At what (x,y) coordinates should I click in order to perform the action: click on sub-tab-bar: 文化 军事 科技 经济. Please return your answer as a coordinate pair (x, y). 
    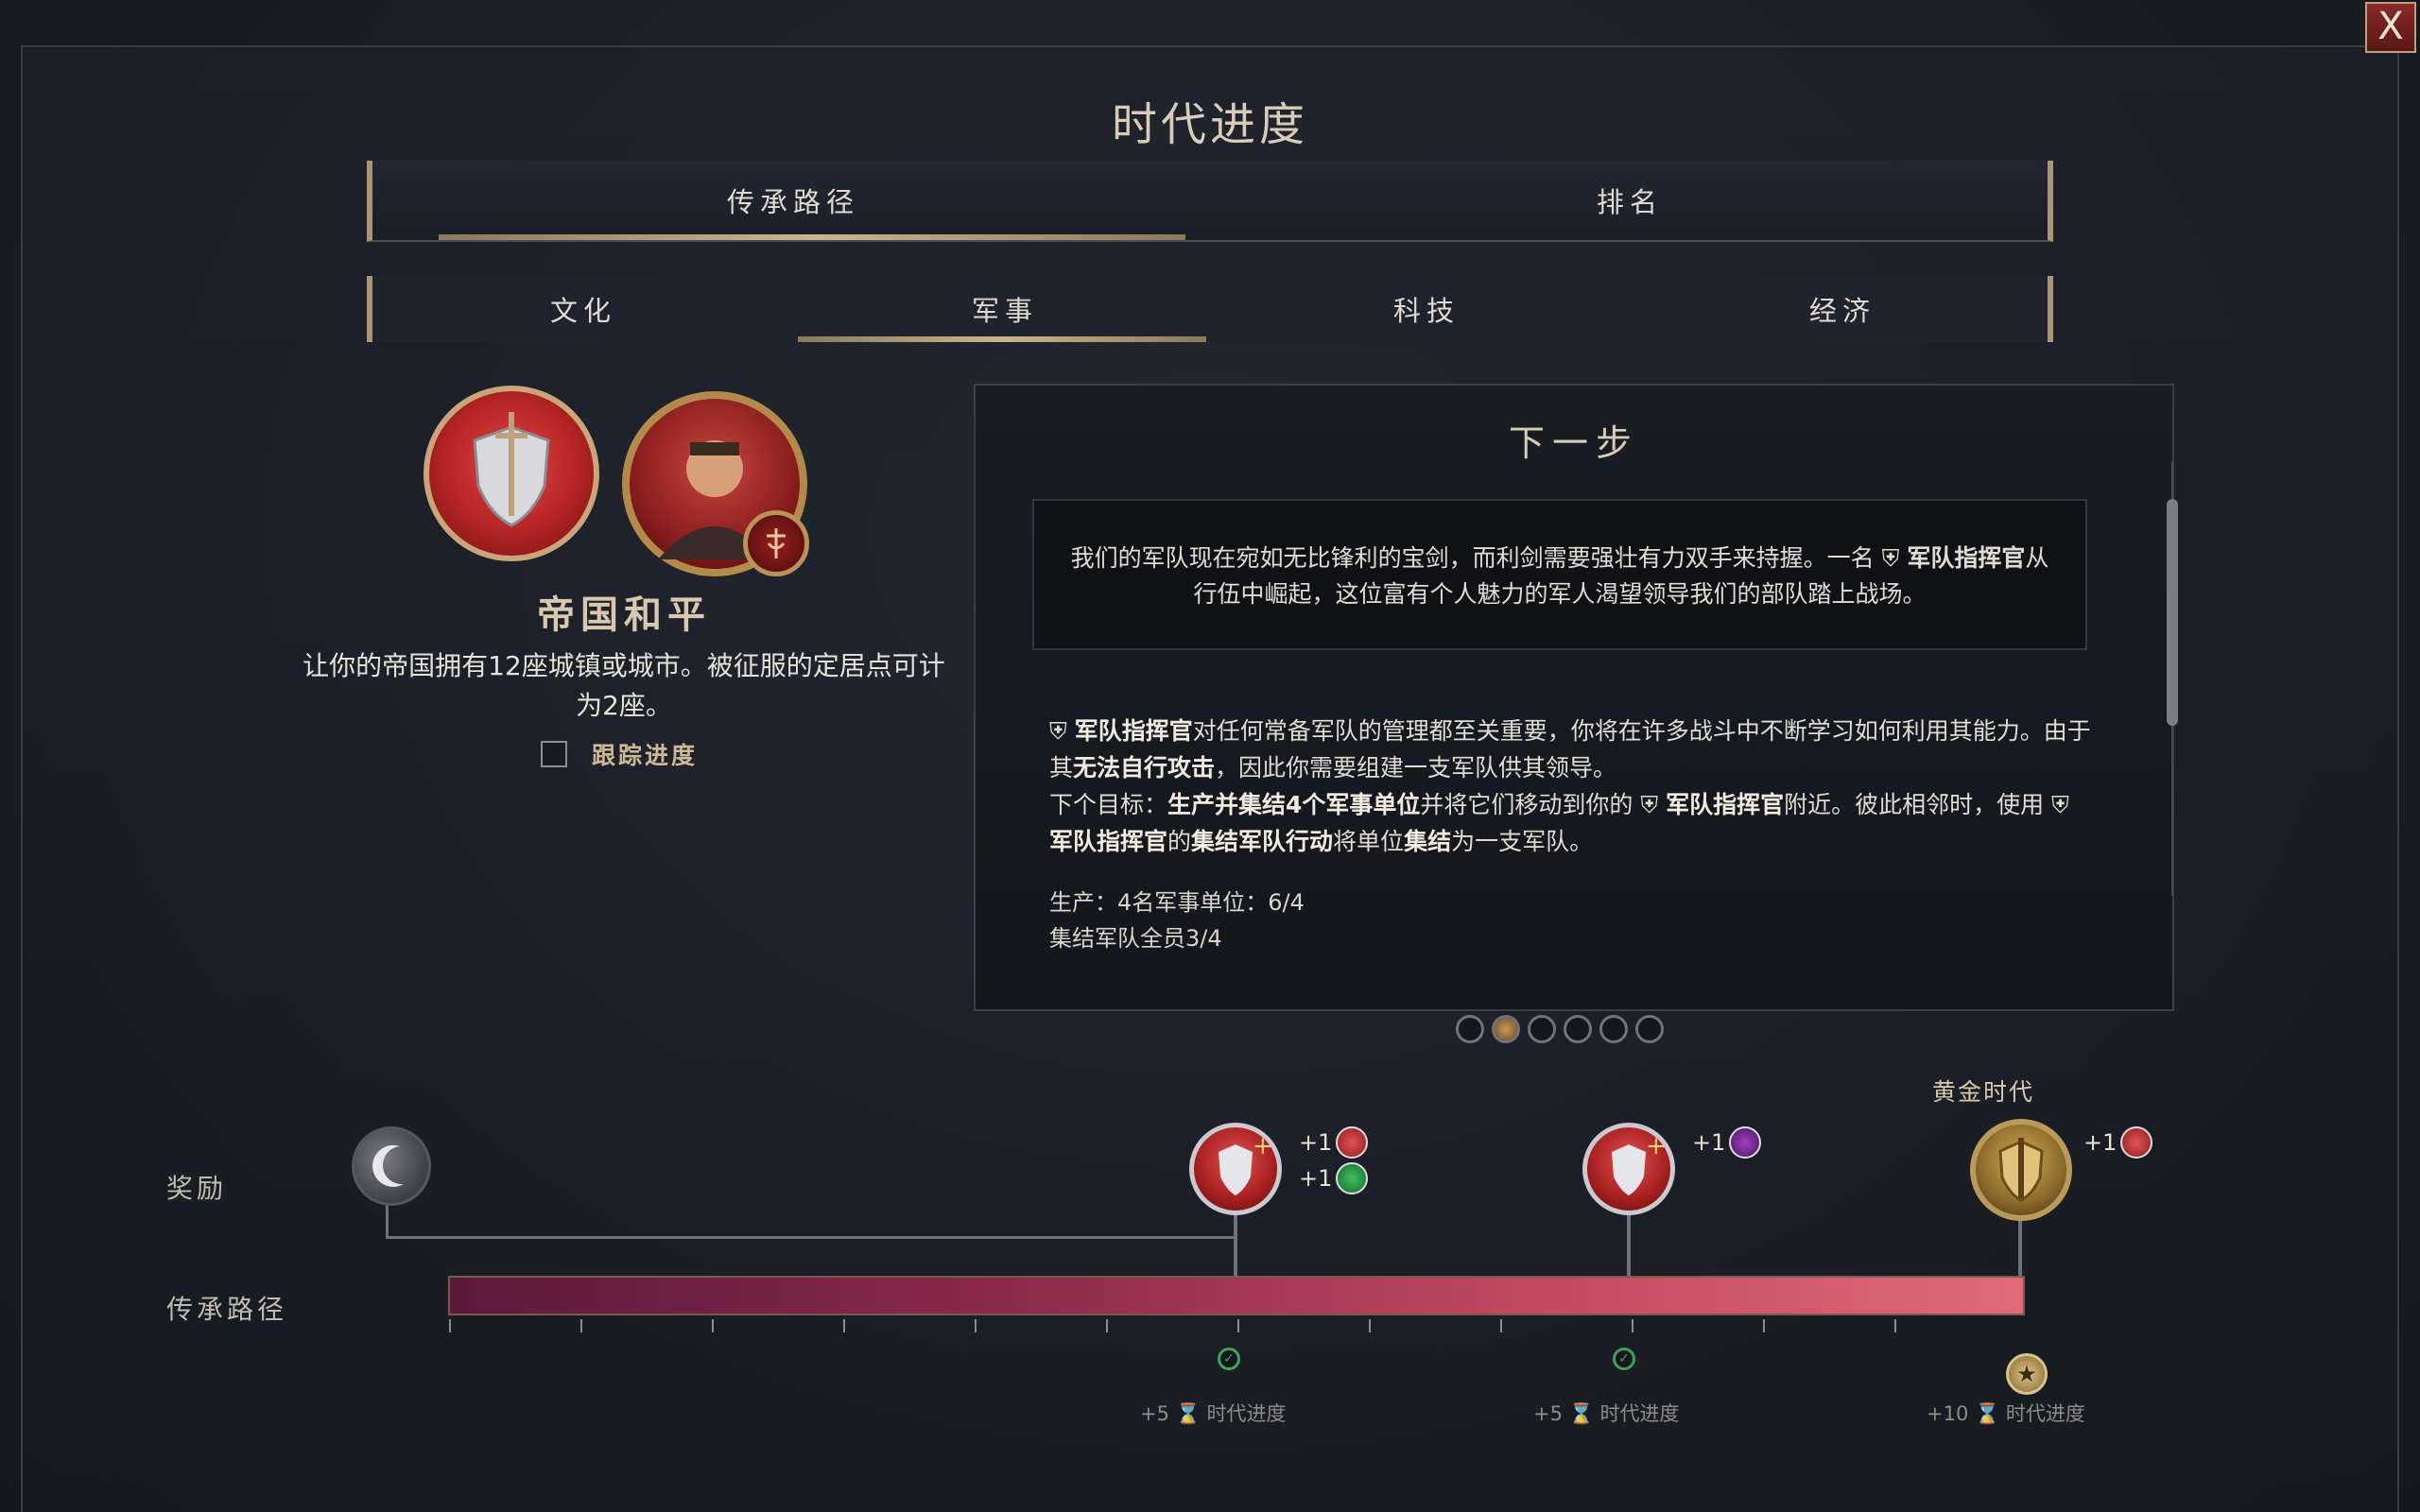
    Looking at the image, I should click on (1210, 309).